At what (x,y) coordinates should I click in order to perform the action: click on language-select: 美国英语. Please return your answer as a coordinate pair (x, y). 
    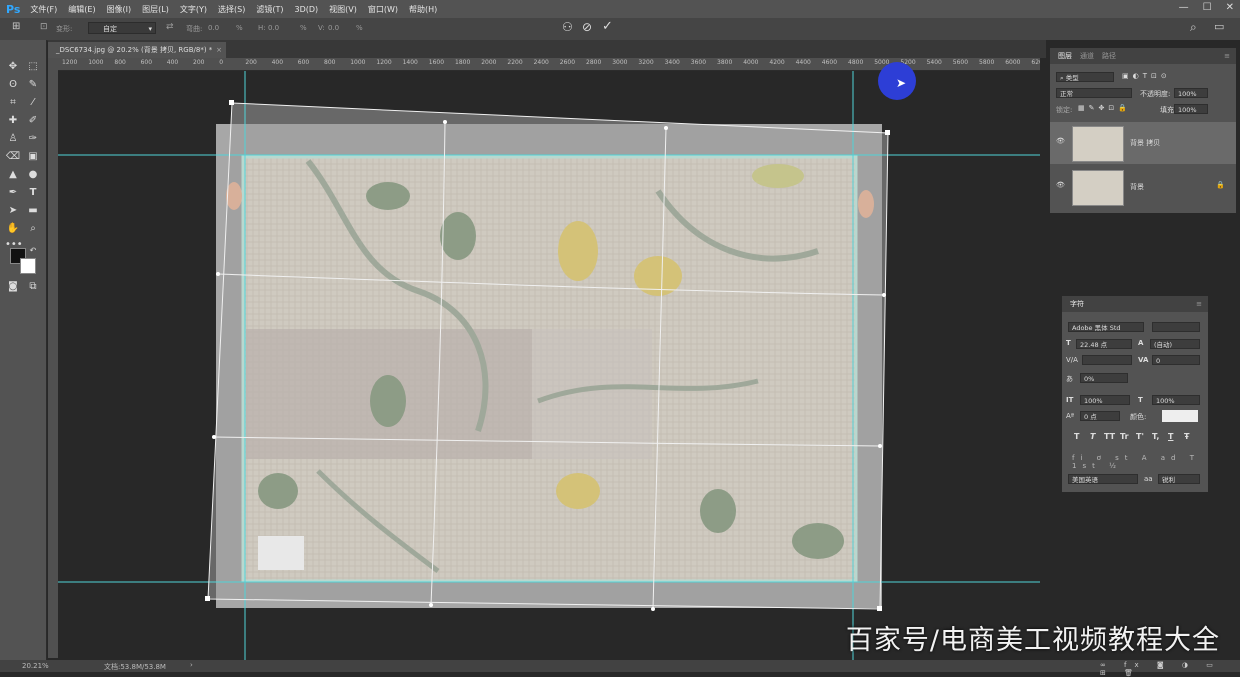
    Looking at the image, I should click on (1103, 479).